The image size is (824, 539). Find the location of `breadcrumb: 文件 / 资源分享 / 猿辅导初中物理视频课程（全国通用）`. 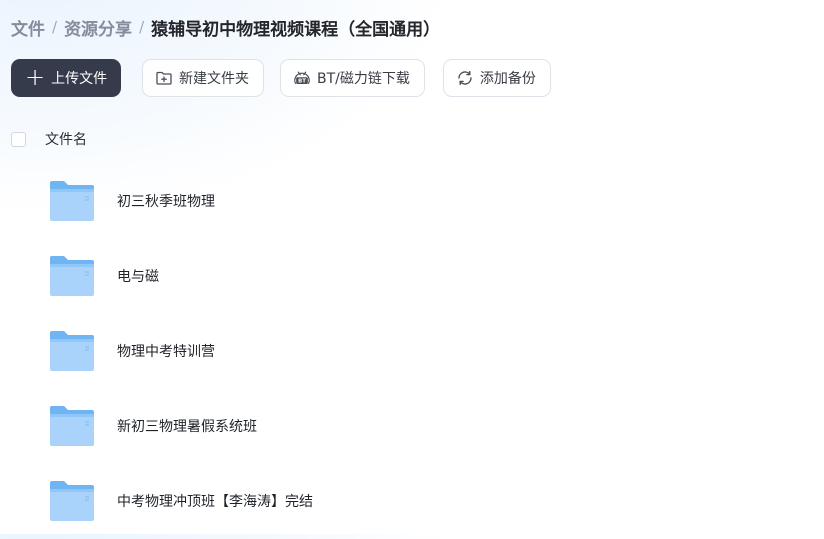

breadcrumb: 文件 / 资源分享 / 猿辅导初中物理视频课程（全国通用） is located at coordinates (225, 27).